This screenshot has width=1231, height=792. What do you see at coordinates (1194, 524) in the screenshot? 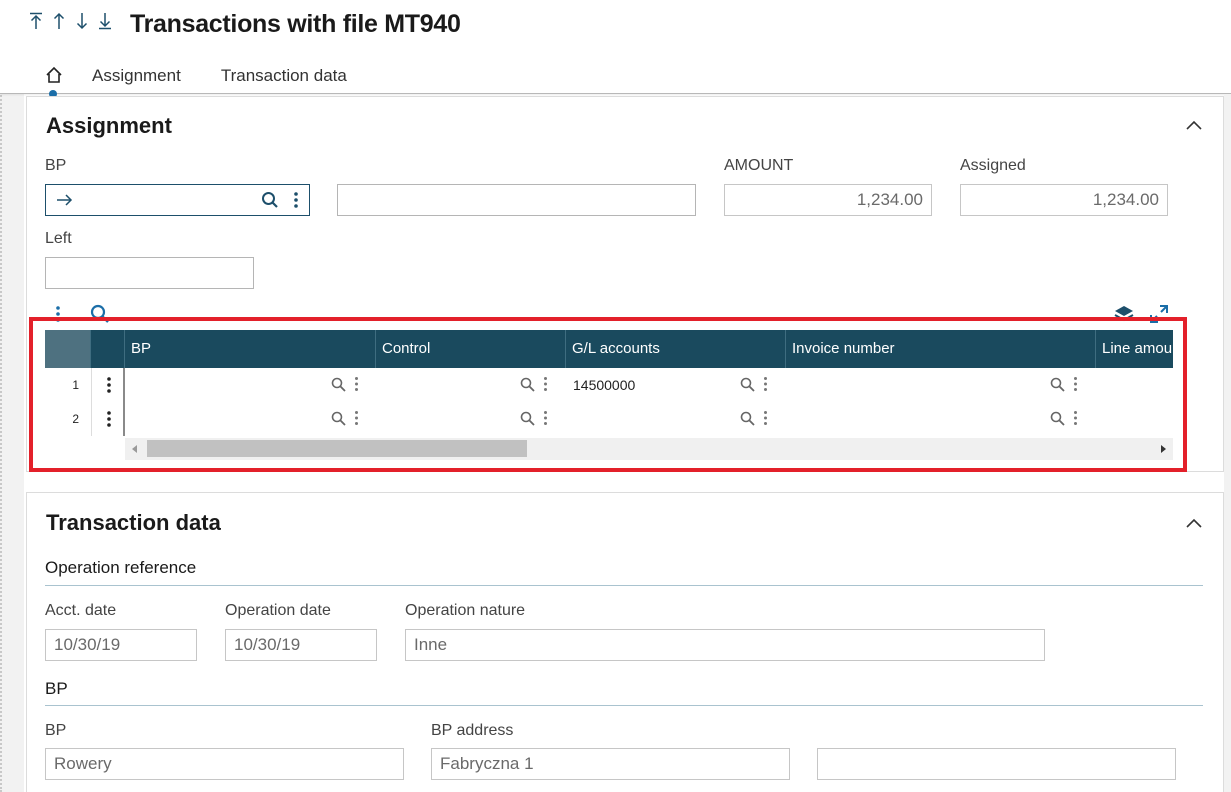
I see `collapse-transaction-icon` at bounding box center [1194, 524].